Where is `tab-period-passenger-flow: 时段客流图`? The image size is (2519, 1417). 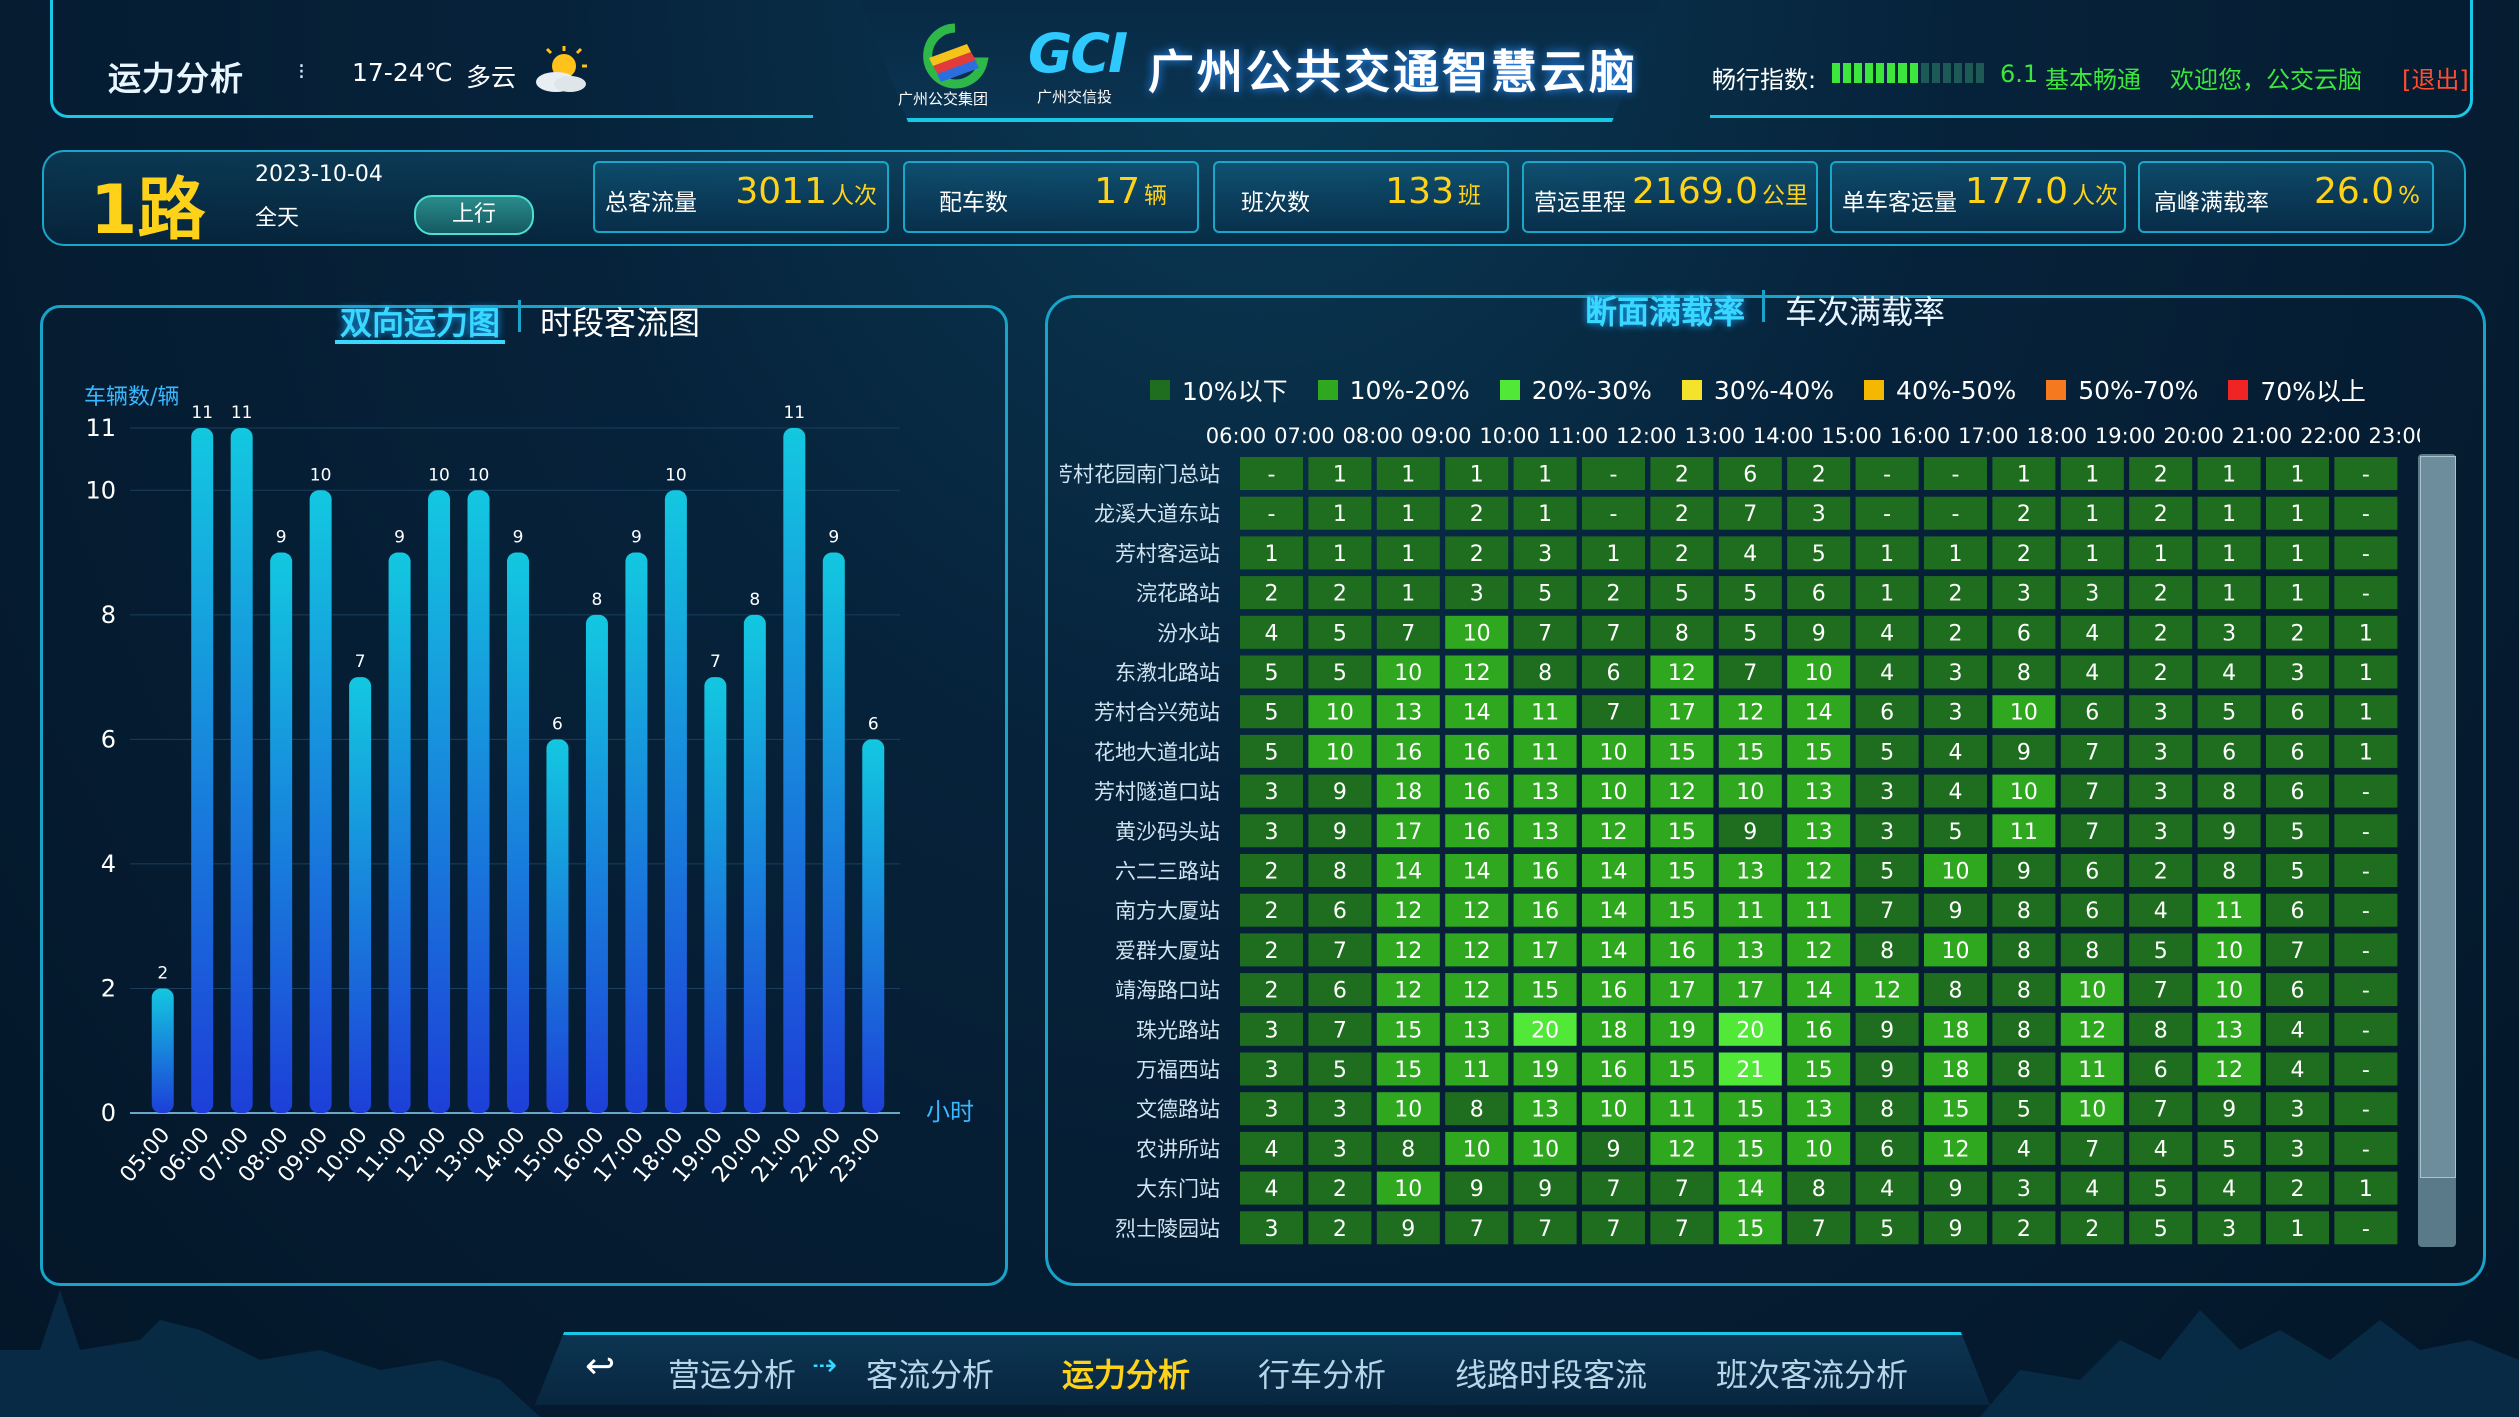
tab-period-passenger-flow: 时段客流图 is located at coordinates (620, 321).